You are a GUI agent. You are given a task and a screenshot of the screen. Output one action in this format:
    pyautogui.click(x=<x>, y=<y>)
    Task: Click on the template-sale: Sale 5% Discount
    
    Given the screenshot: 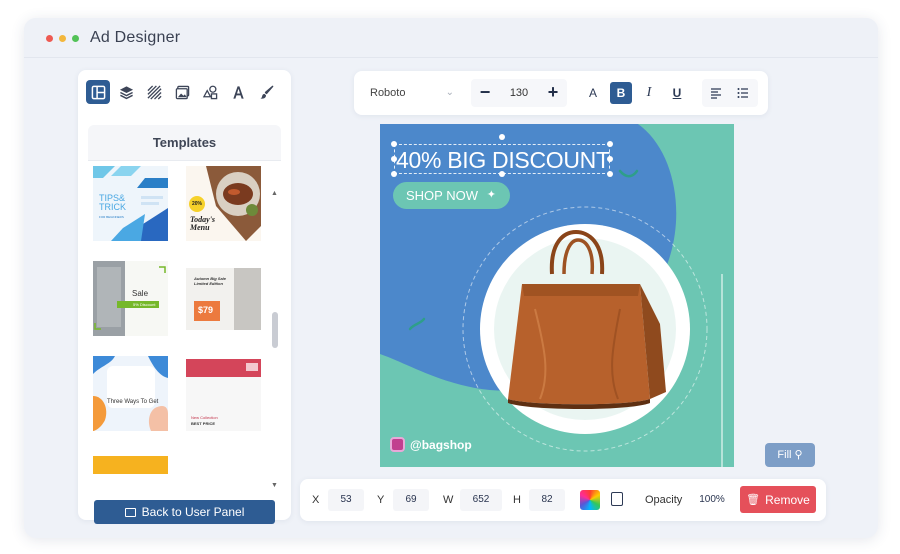 What is the action you would take?
    pyautogui.click(x=130, y=298)
    